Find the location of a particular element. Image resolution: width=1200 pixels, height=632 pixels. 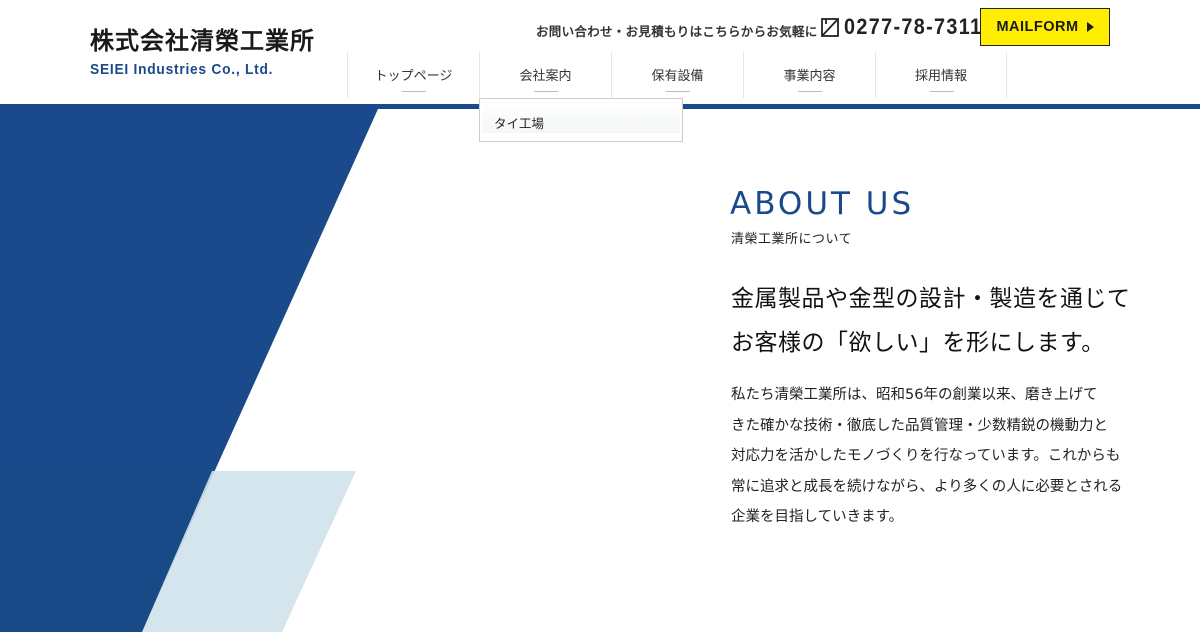

phone-number: 0277-78-7311 is located at coordinates (913, 26).